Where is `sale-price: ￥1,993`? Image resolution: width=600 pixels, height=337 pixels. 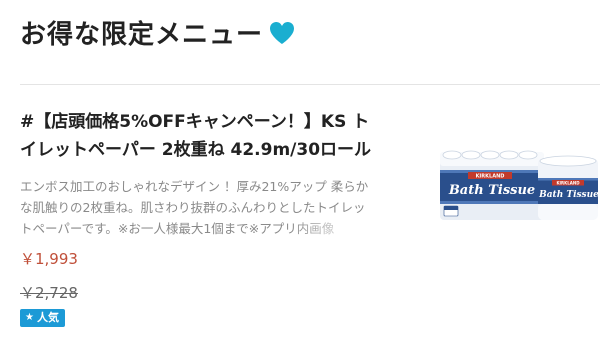
sale-price: ￥1,993 is located at coordinates (49, 259).